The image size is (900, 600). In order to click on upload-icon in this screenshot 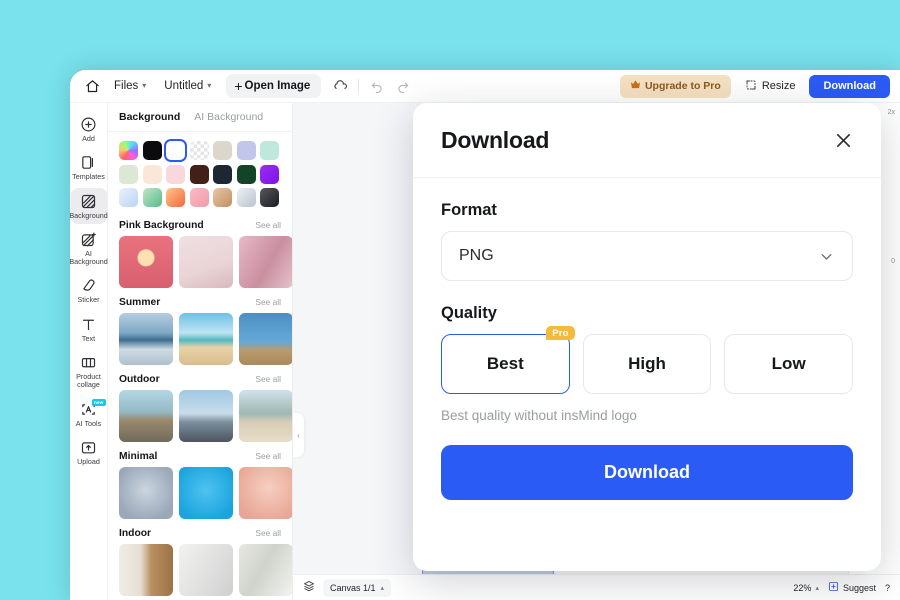, I will do `click(88, 447)`.